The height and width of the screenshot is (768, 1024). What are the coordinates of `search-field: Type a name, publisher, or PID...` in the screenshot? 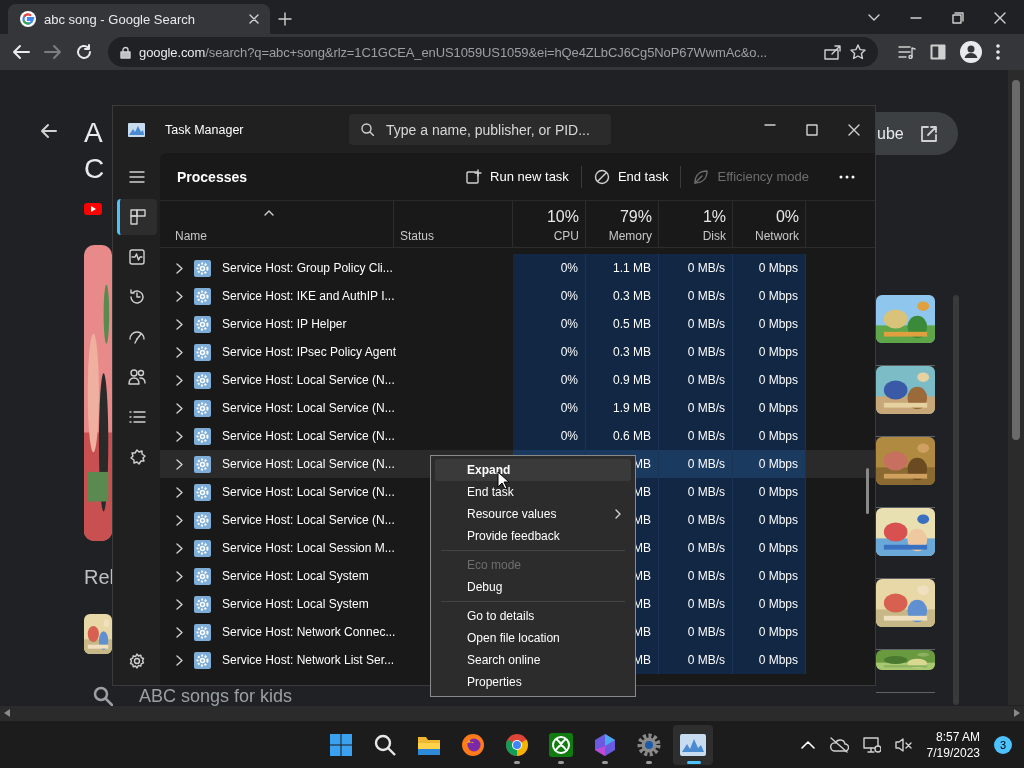 It's located at (480, 129).